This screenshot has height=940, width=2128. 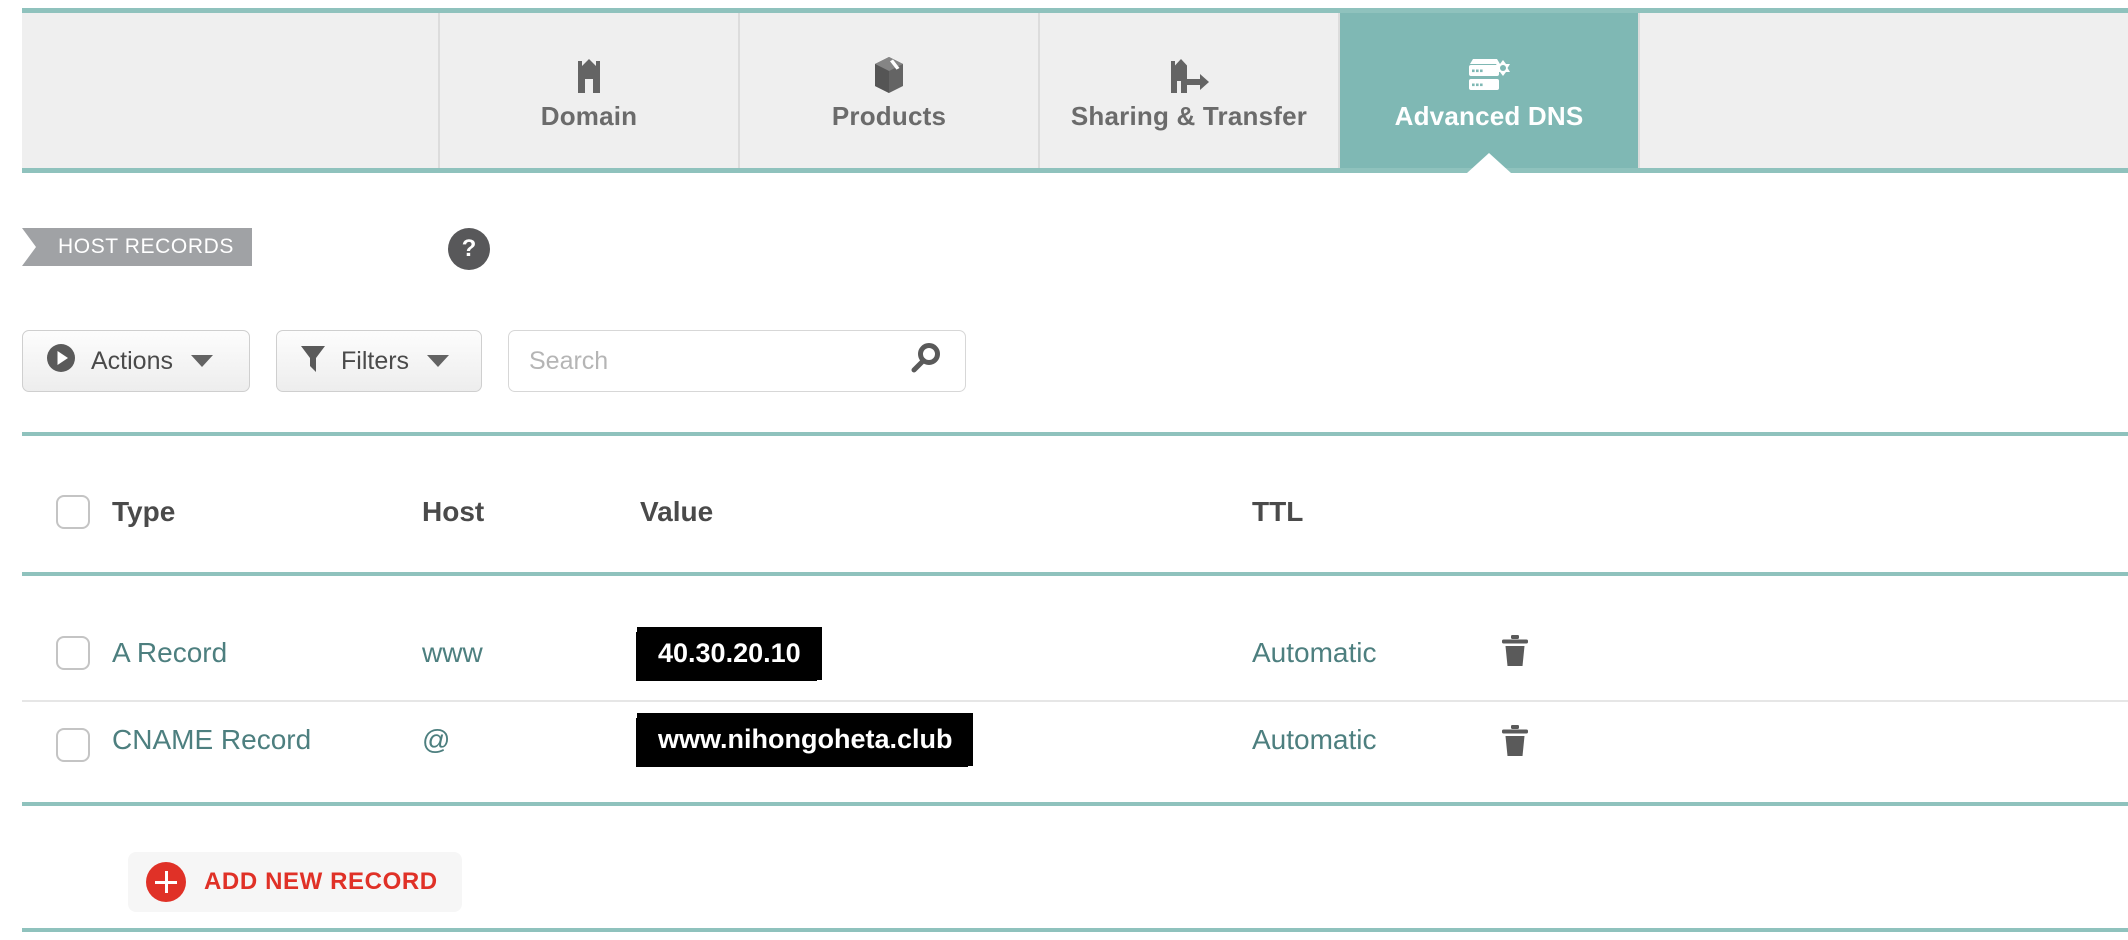 I want to click on host-records-banner: HOST RECORDS, so click(x=137, y=247).